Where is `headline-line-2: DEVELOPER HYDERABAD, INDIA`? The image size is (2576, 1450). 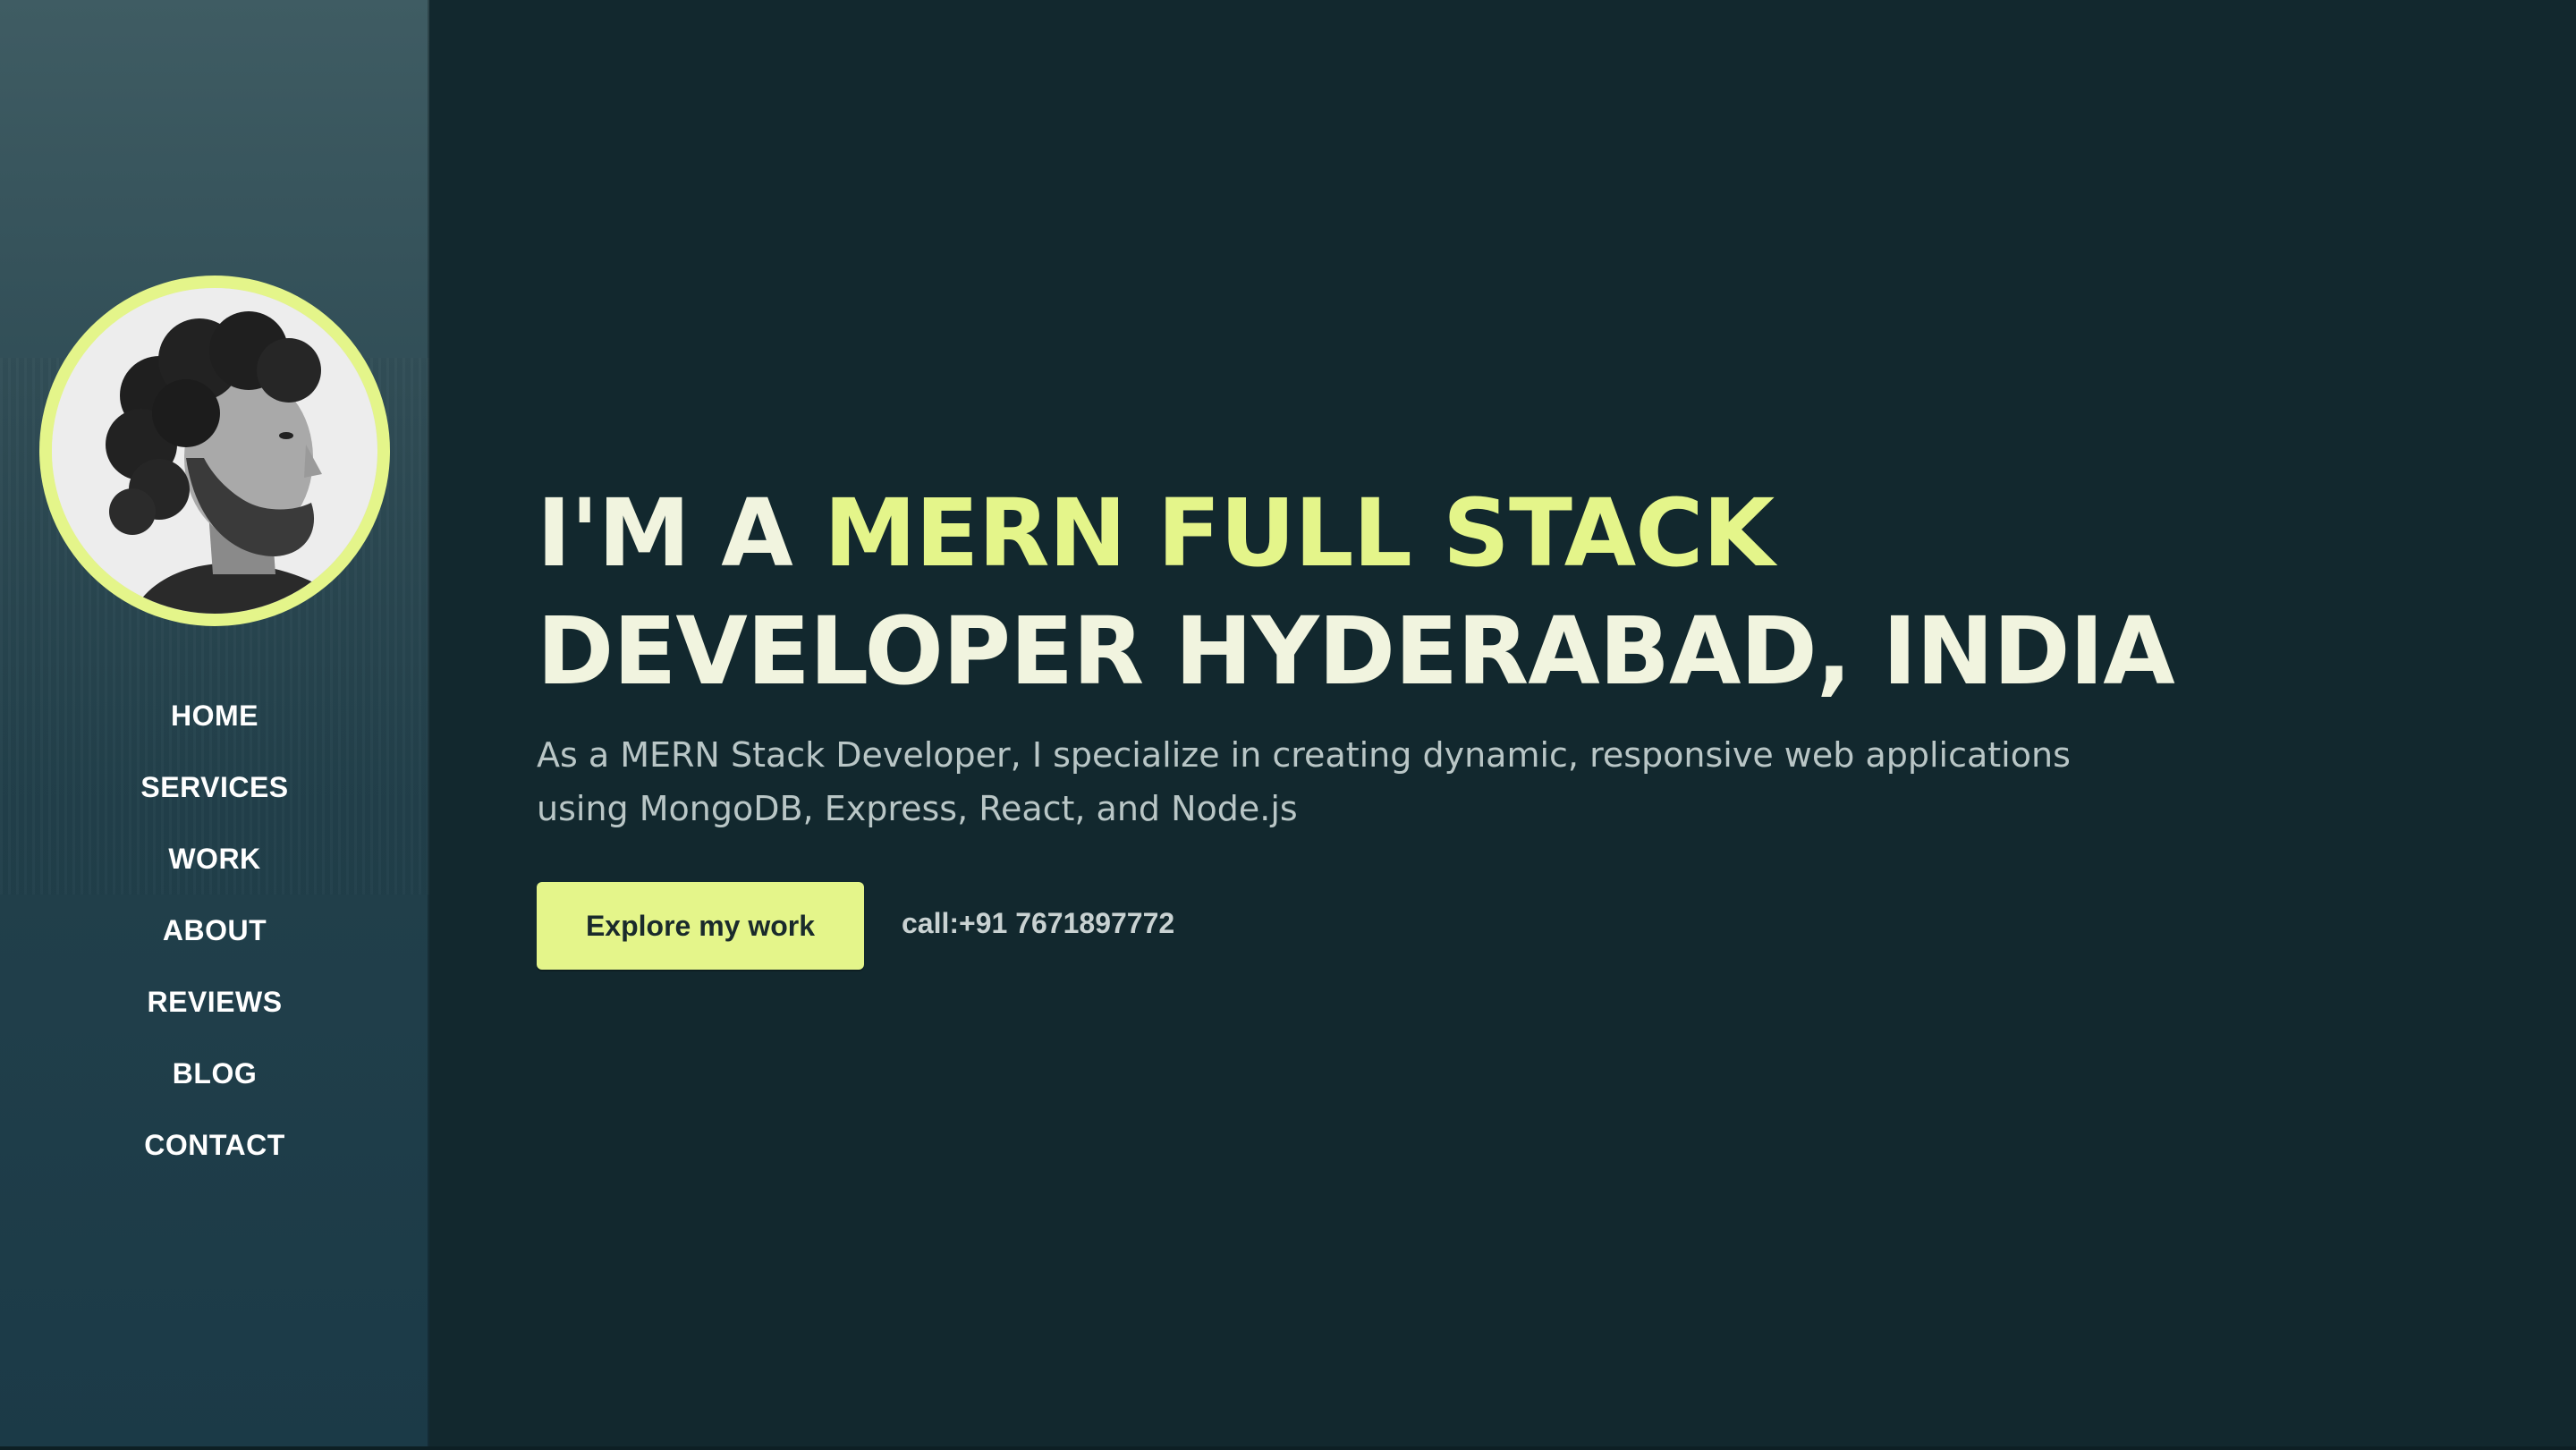 headline-line-2: DEVELOPER HYDERABAD, INDIA is located at coordinates (1356, 651).